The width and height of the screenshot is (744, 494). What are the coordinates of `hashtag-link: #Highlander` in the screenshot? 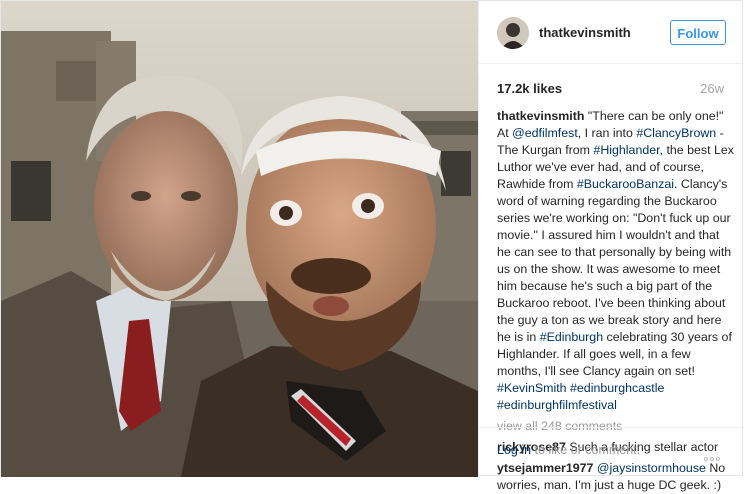 It's located at (626, 150).